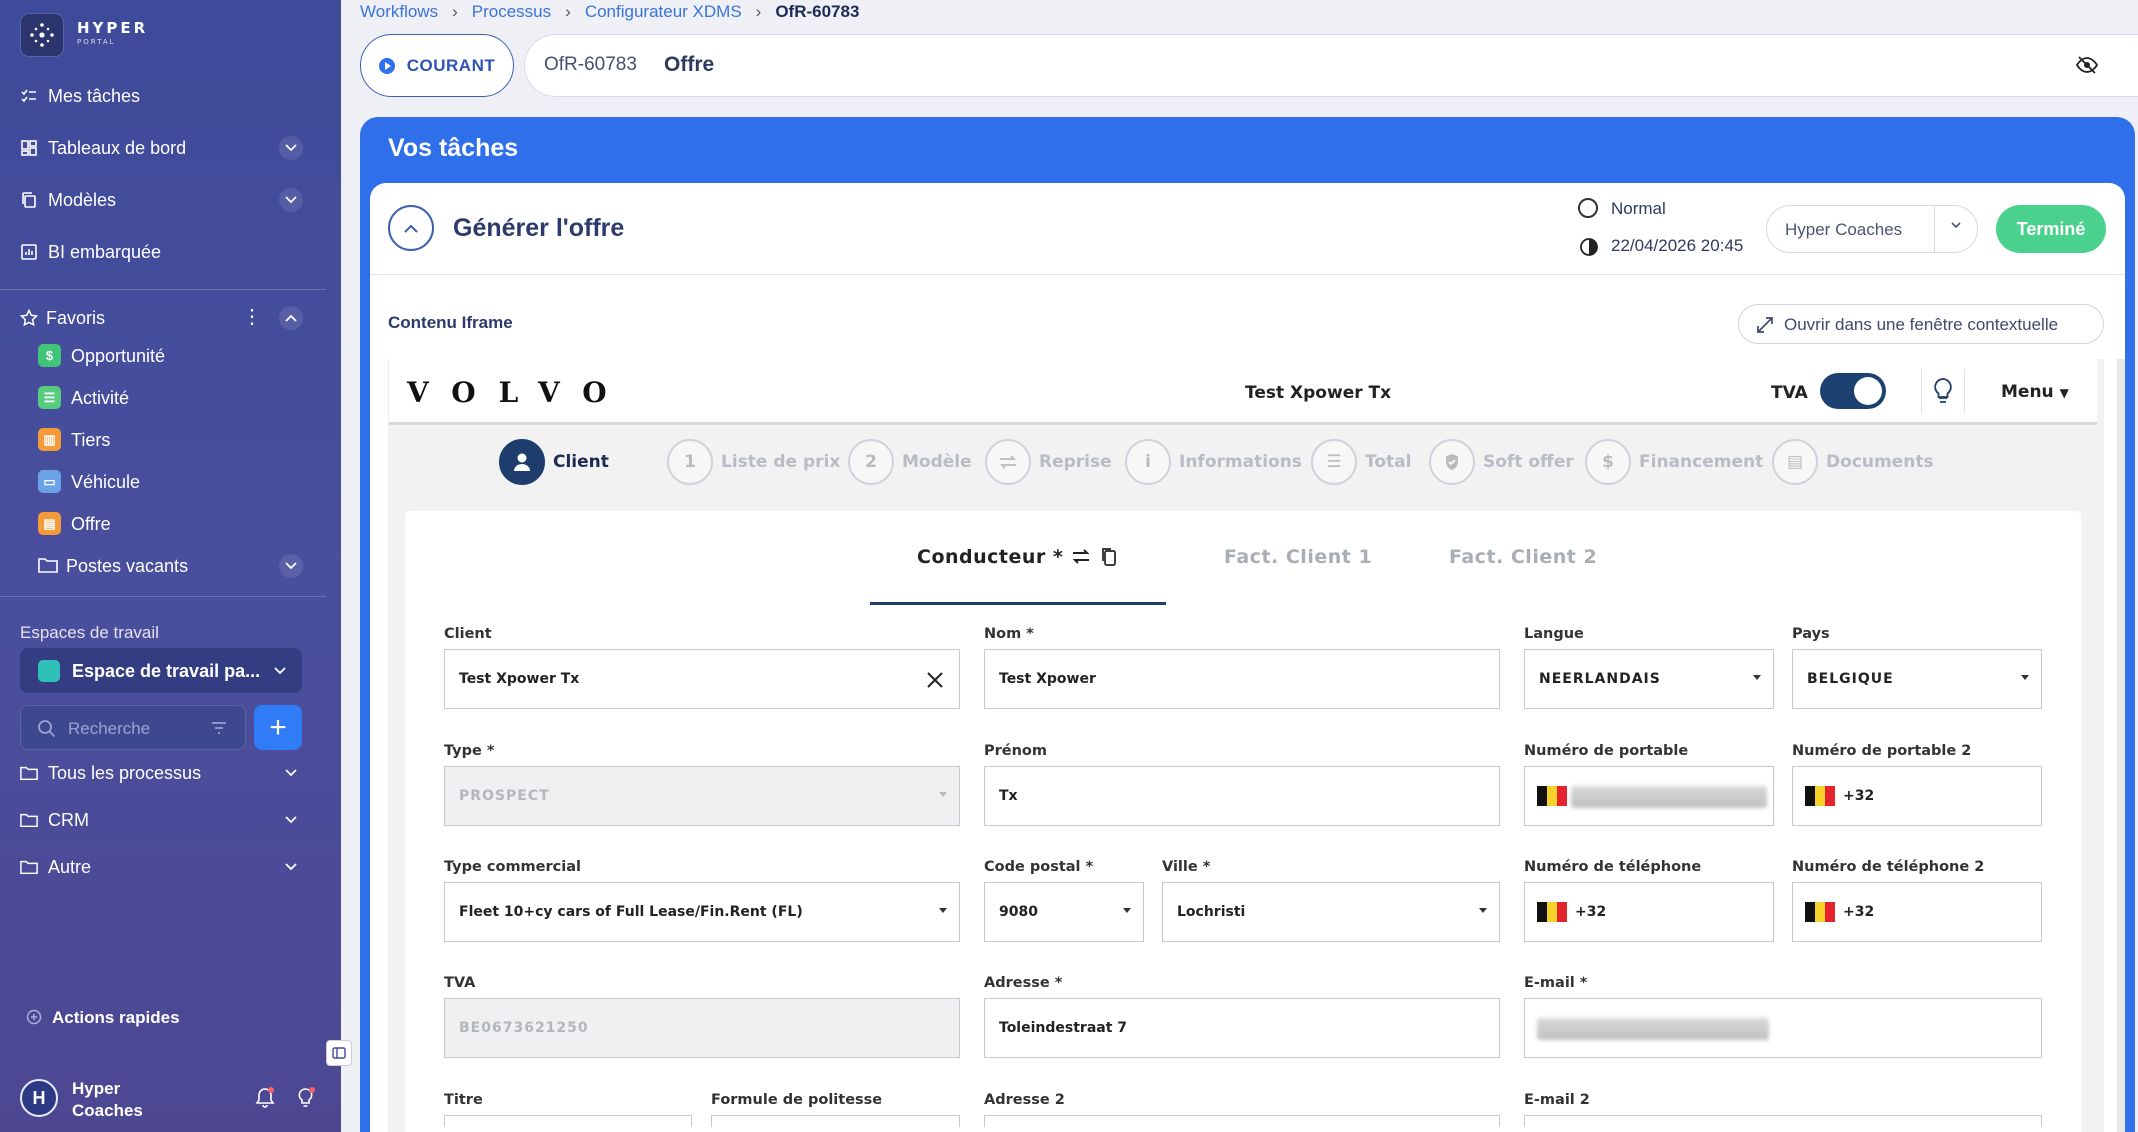  Describe the element at coordinates (42, 35) in the screenshot. I see `logo-icon` at that location.